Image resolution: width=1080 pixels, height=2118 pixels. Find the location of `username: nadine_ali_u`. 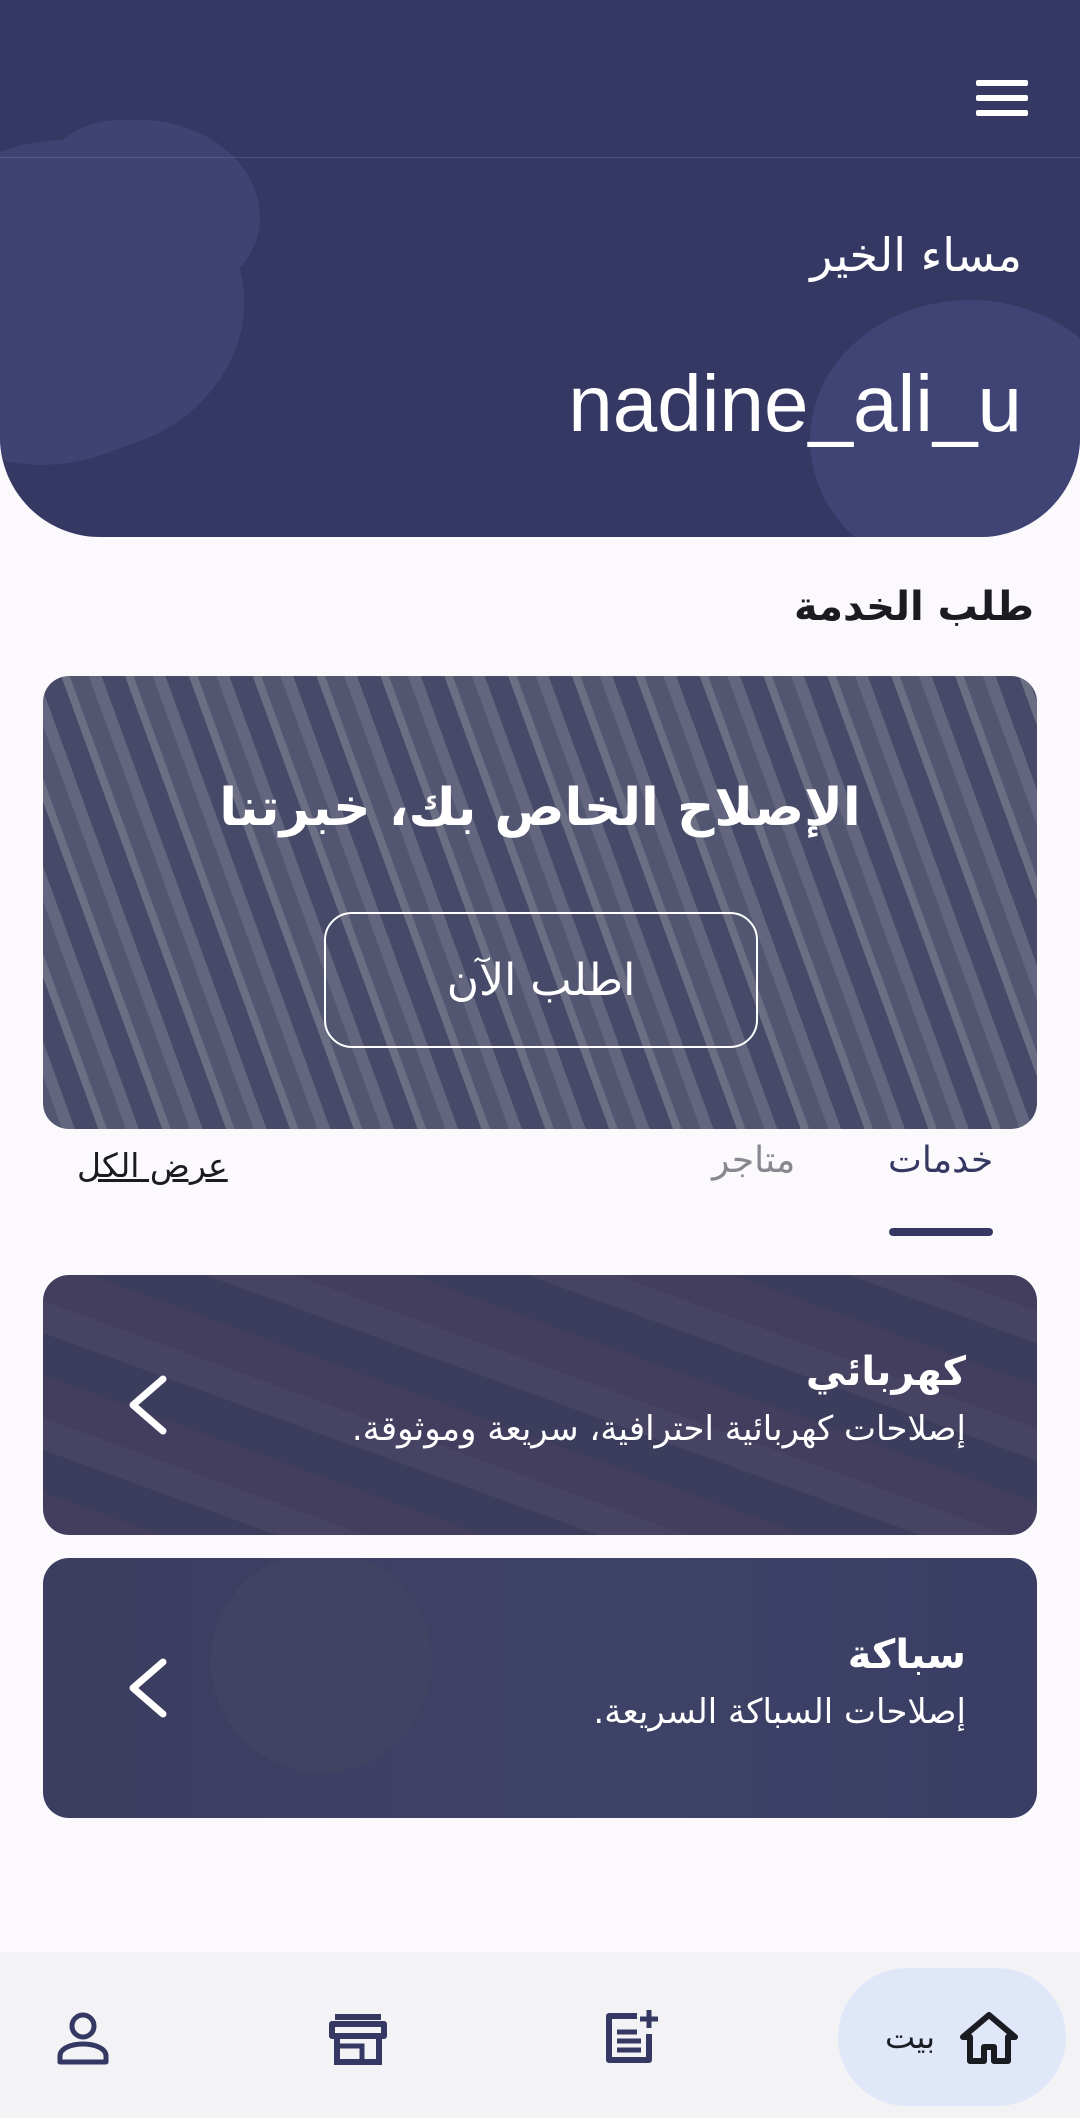

username: nadine_ali_u is located at coordinates (795, 403).